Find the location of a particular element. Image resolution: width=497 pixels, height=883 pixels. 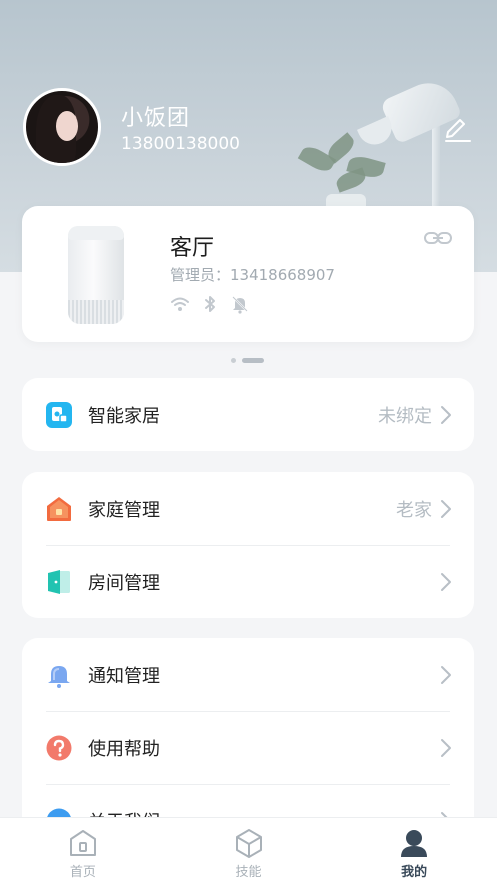

row-label: 房间管理 is located at coordinates (124, 583).